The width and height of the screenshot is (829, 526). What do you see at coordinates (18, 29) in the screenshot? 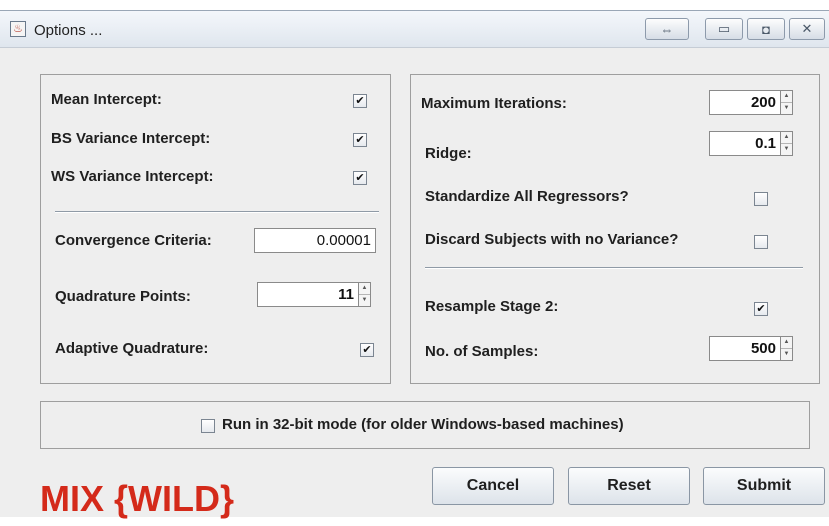
I see `java-icon: ♨` at bounding box center [18, 29].